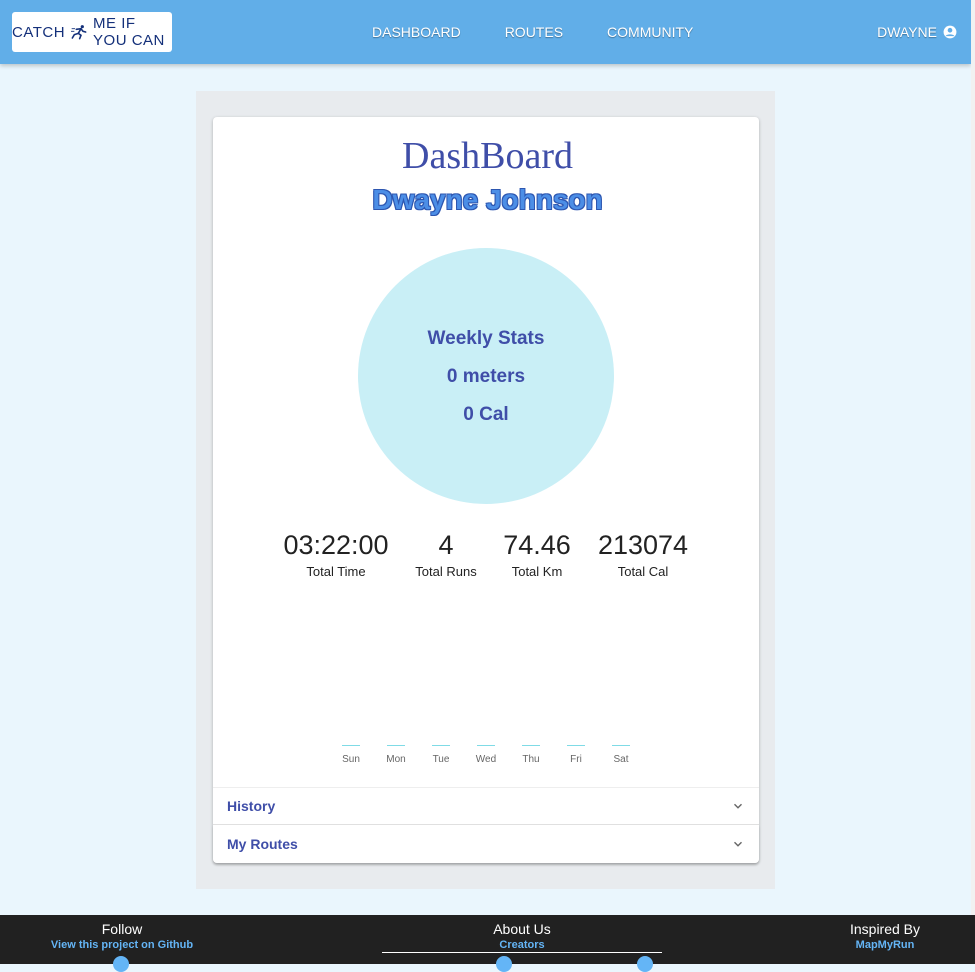  Describe the element at coordinates (262, 844) in the screenshot. I see `my-routes-label: My Routes` at that location.